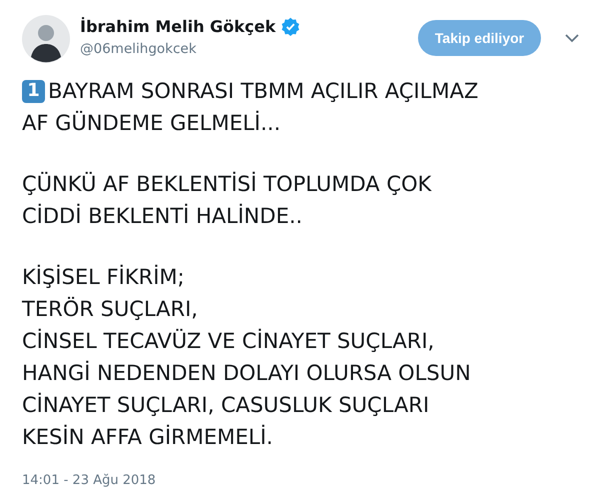 The width and height of the screenshot is (609, 503). Describe the element at coordinates (572, 38) in the screenshot. I see `chevron-down-icon` at that location.